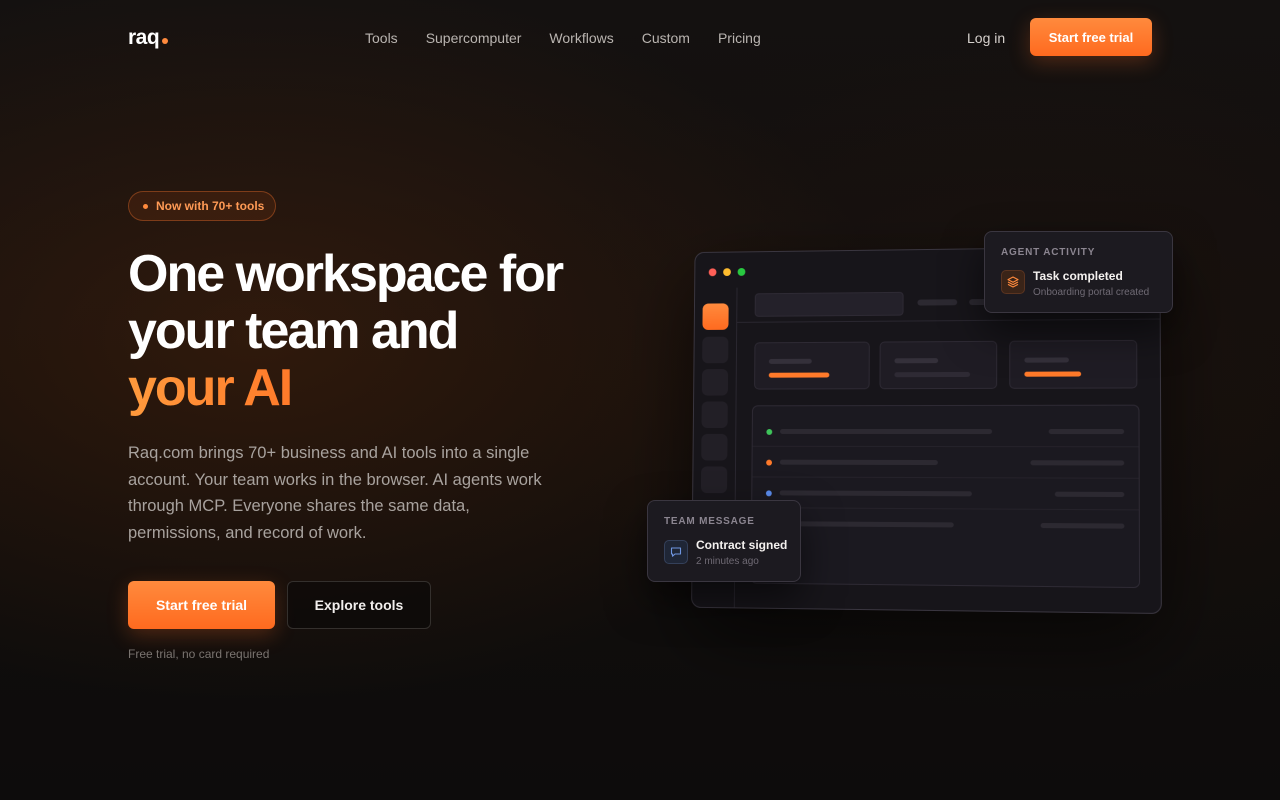 The width and height of the screenshot is (1280, 800). Describe the element at coordinates (932, 374) in the screenshot. I see `mockup-card-bar` at that location.